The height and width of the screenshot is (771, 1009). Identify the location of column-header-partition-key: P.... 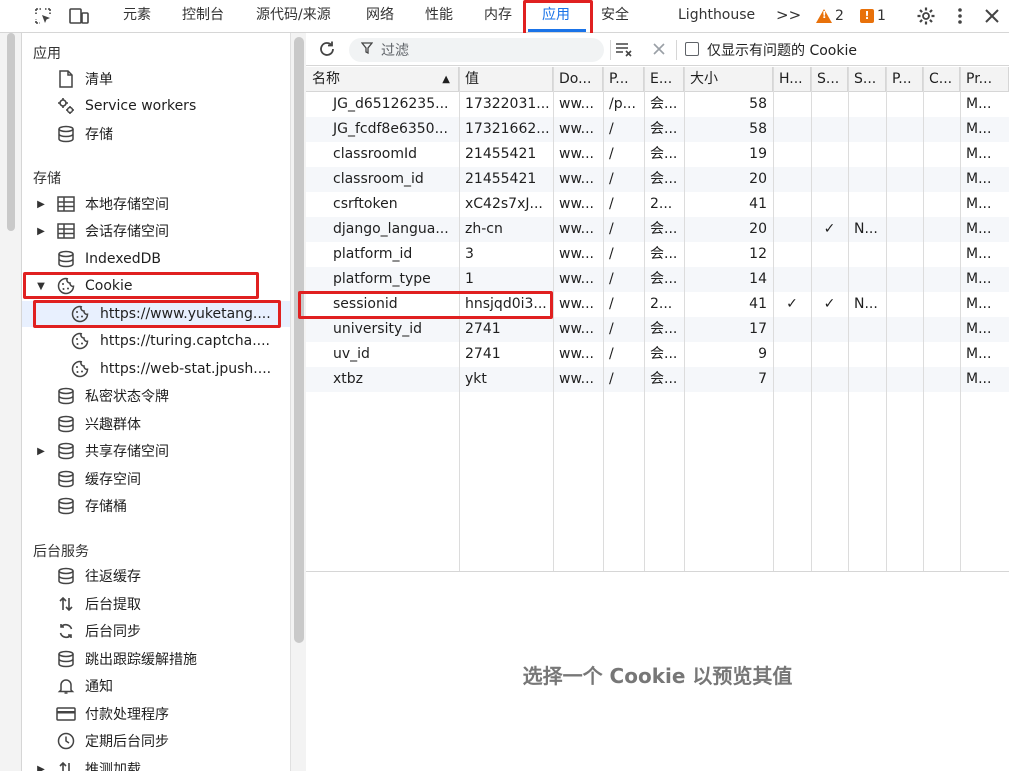
(904, 79).